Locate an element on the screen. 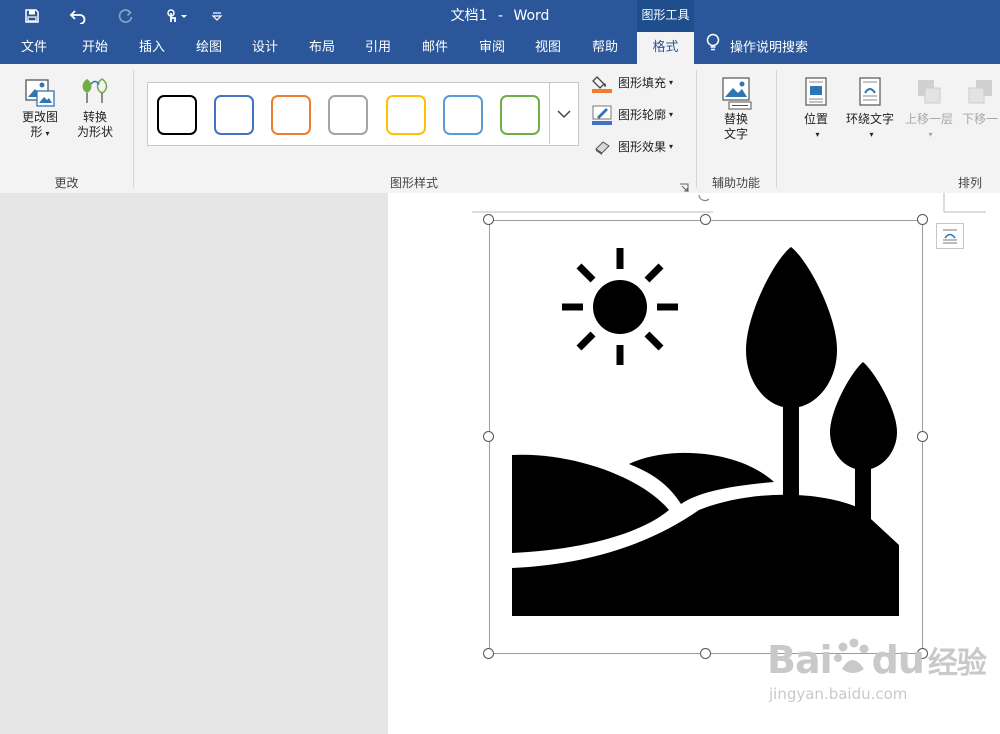 This screenshot has width=1000, height=734. tab-format: 格式 is located at coordinates (665, 48).